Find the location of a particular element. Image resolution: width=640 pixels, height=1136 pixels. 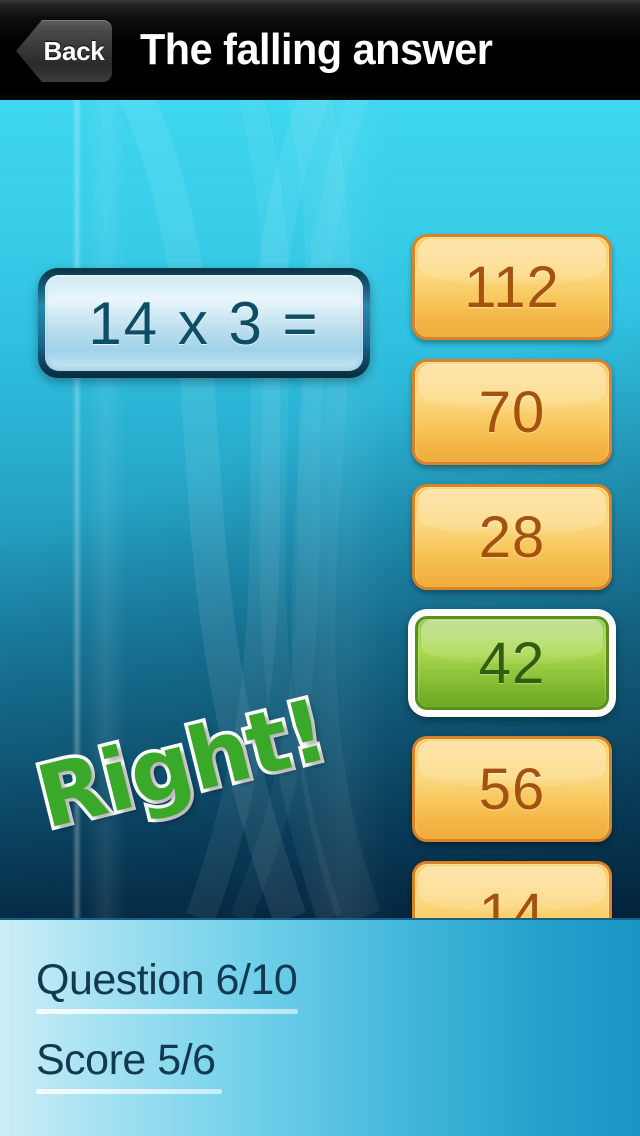

question-panel-inner: 14 x 3 = is located at coordinates (204, 323).